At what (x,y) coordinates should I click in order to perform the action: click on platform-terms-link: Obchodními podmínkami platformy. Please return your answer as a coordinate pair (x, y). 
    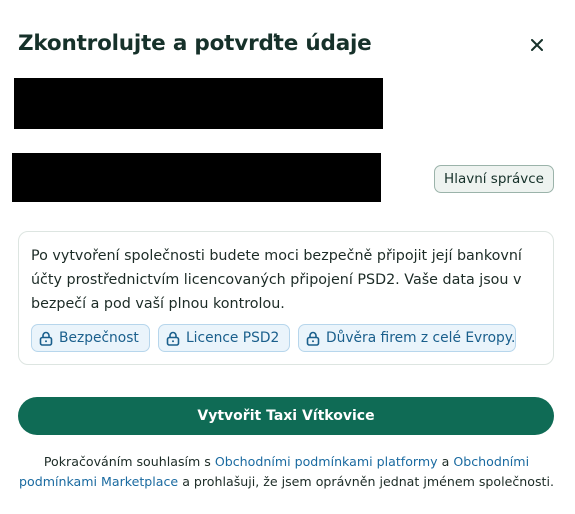
    Looking at the image, I should click on (326, 461).